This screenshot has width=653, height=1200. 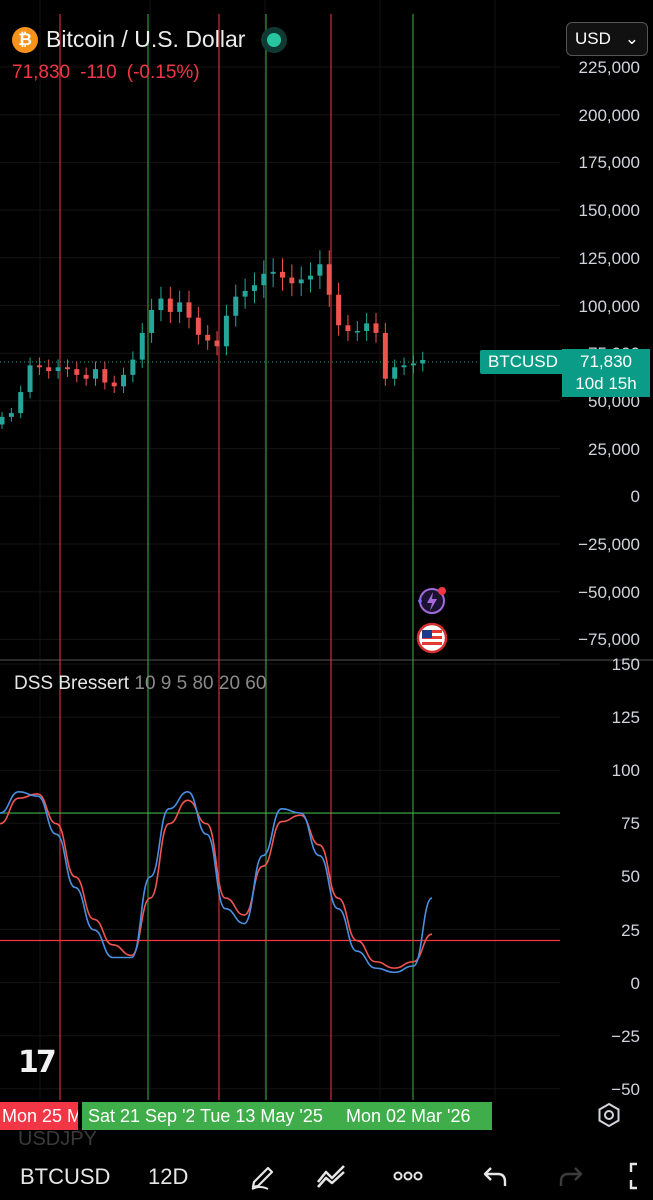 I want to click on undo-icon, so click(x=495, y=1175).